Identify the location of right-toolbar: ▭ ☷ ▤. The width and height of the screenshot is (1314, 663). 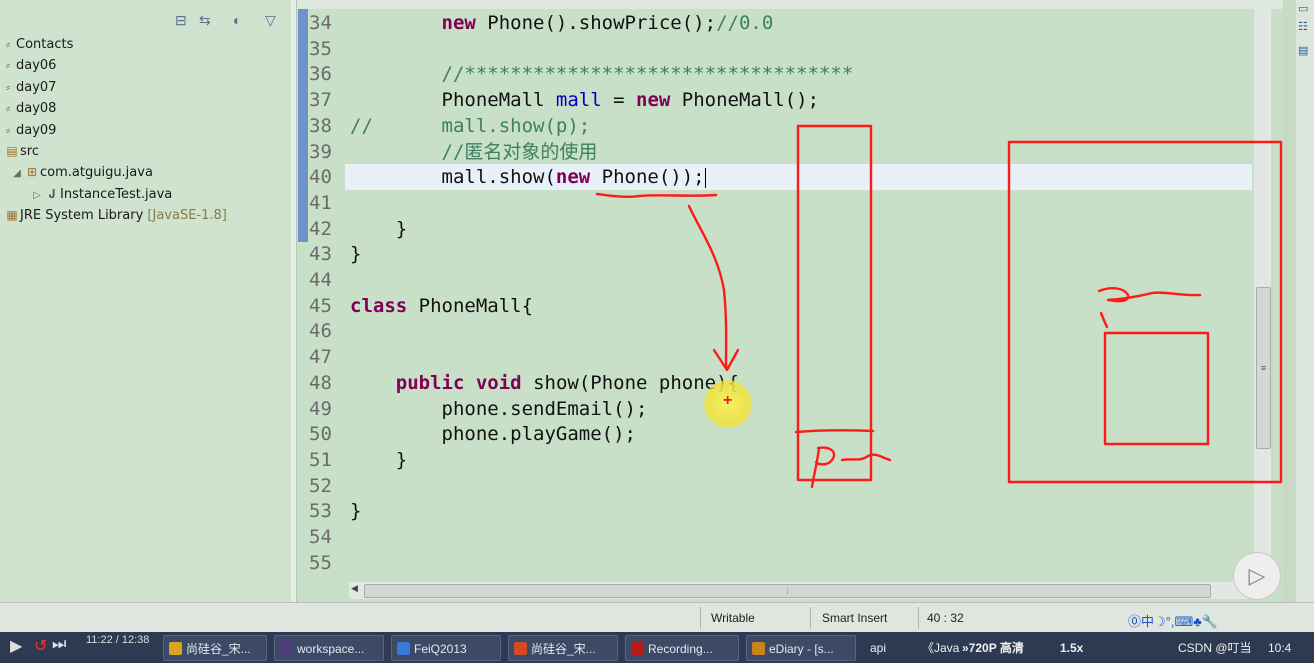
(1305, 301).